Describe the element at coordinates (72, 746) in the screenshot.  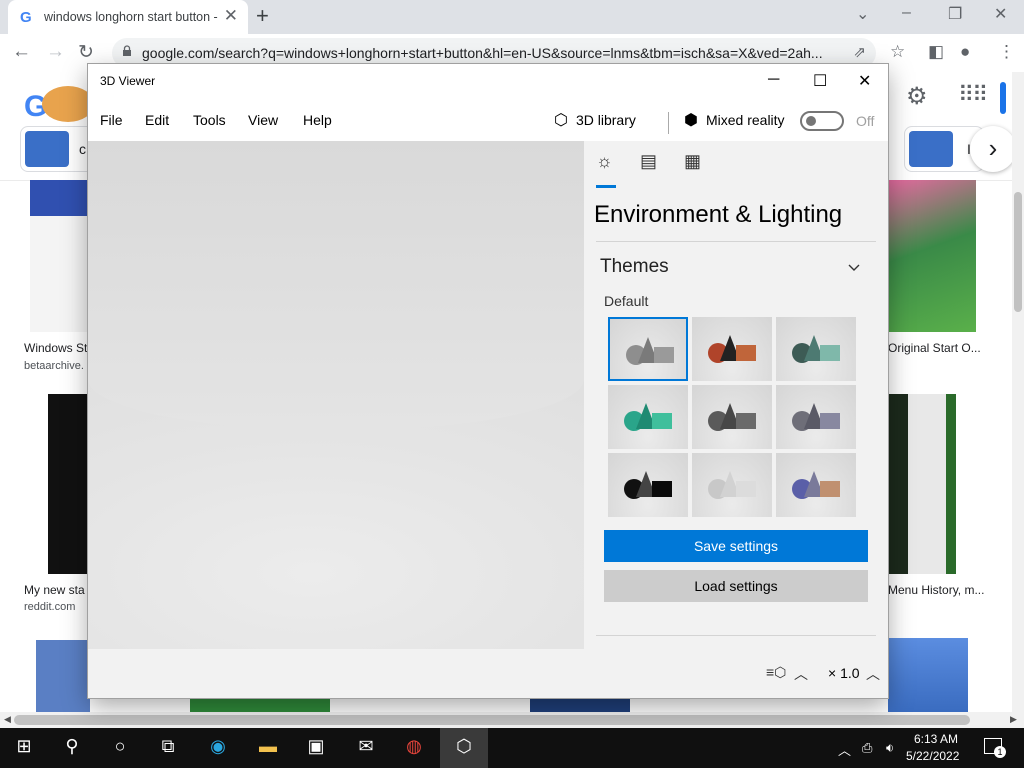
I see `search-icon: ⚲` at that location.